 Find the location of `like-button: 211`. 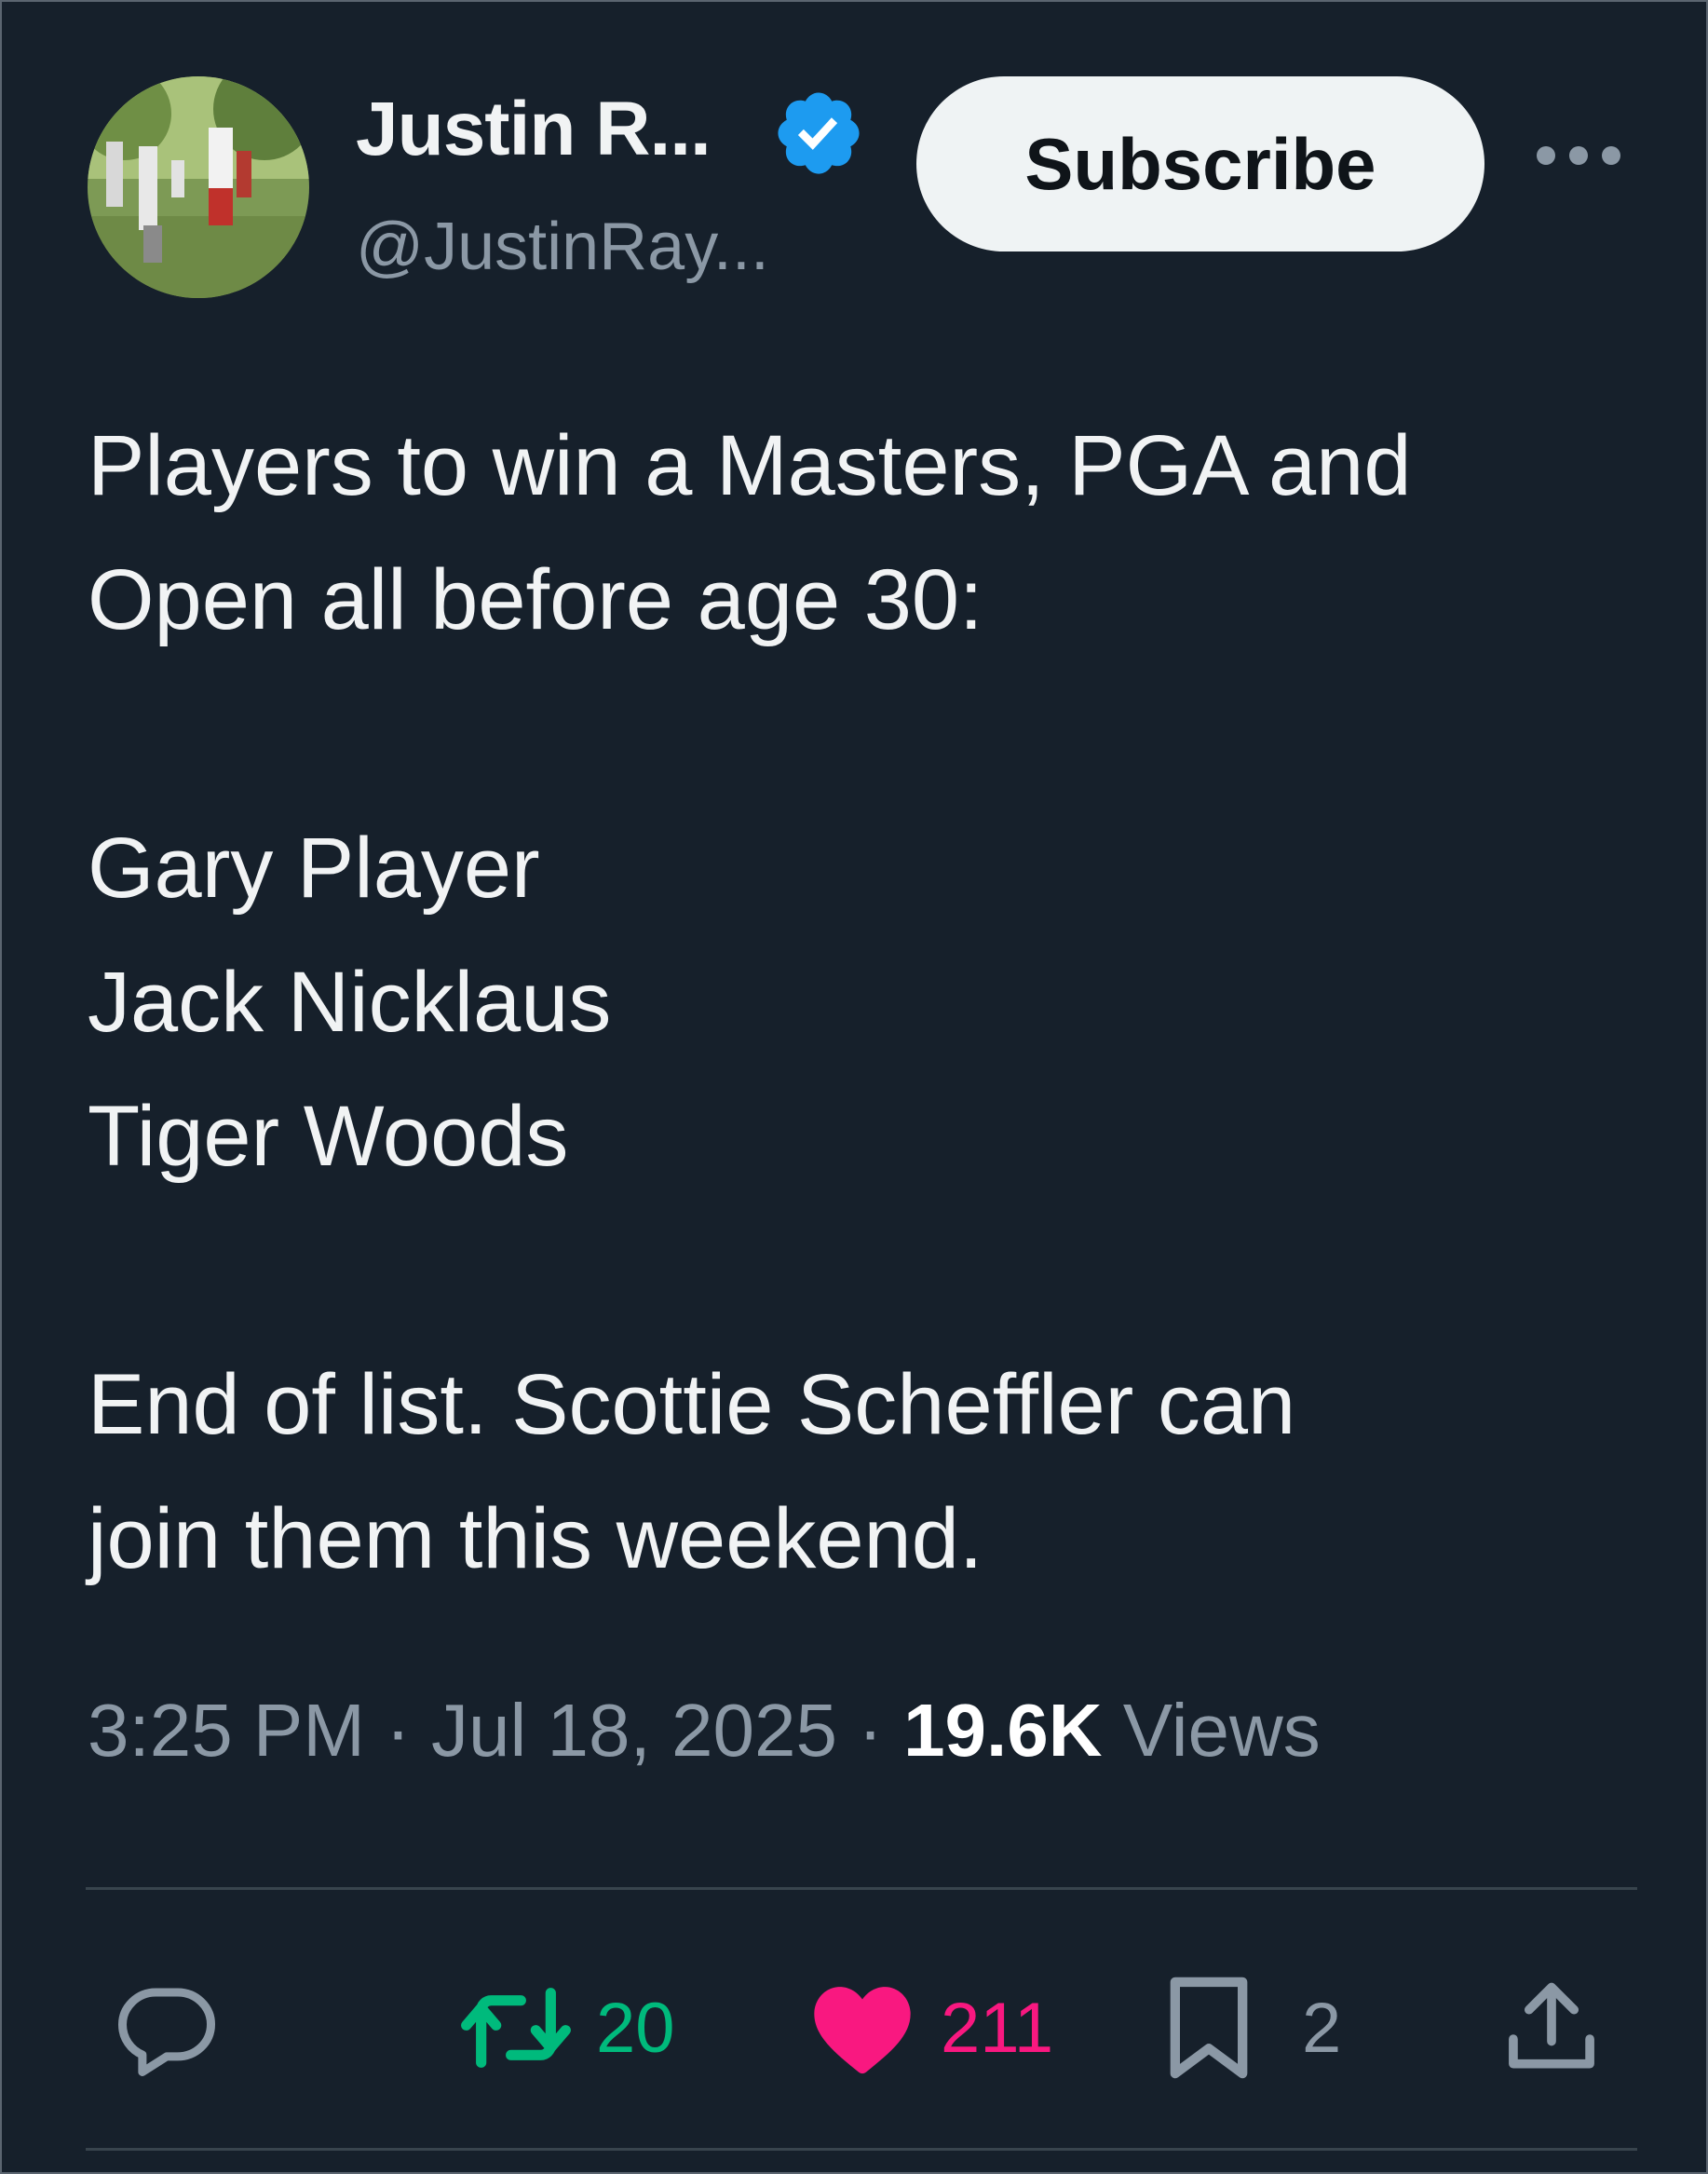

like-button: 211 is located at coordinates (929, 2028).